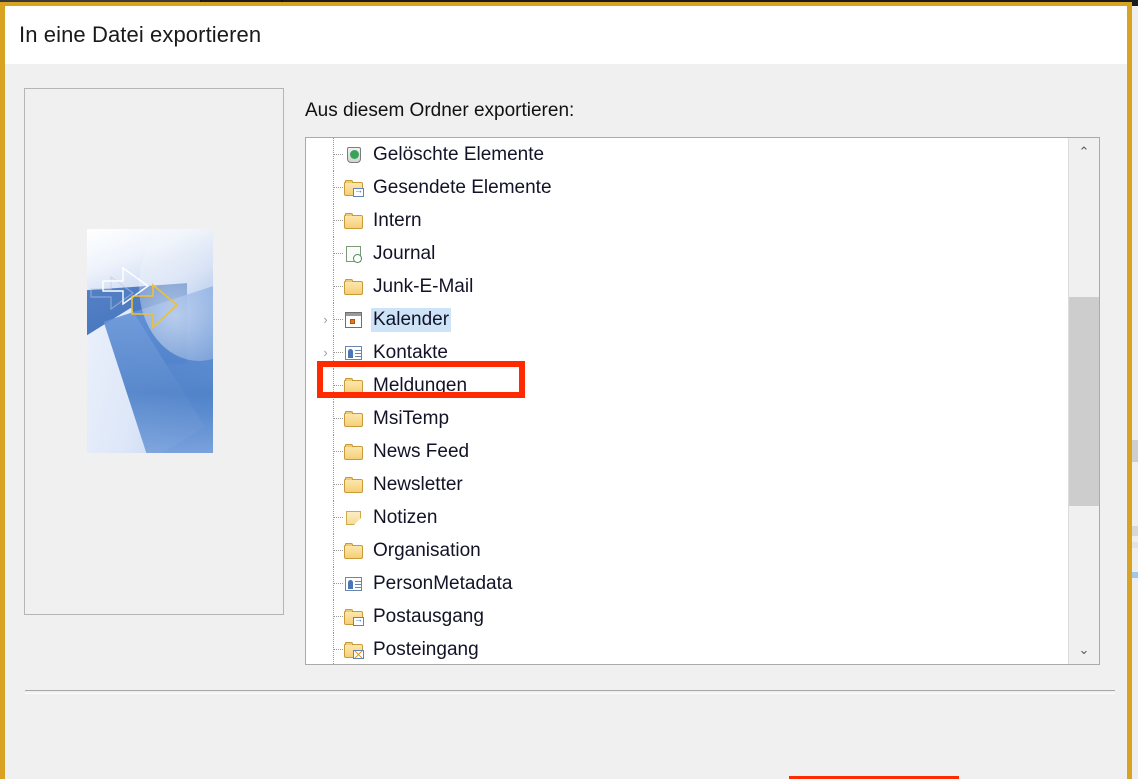  I want to click on tree-row: MsiTemp, so click(687, 418).